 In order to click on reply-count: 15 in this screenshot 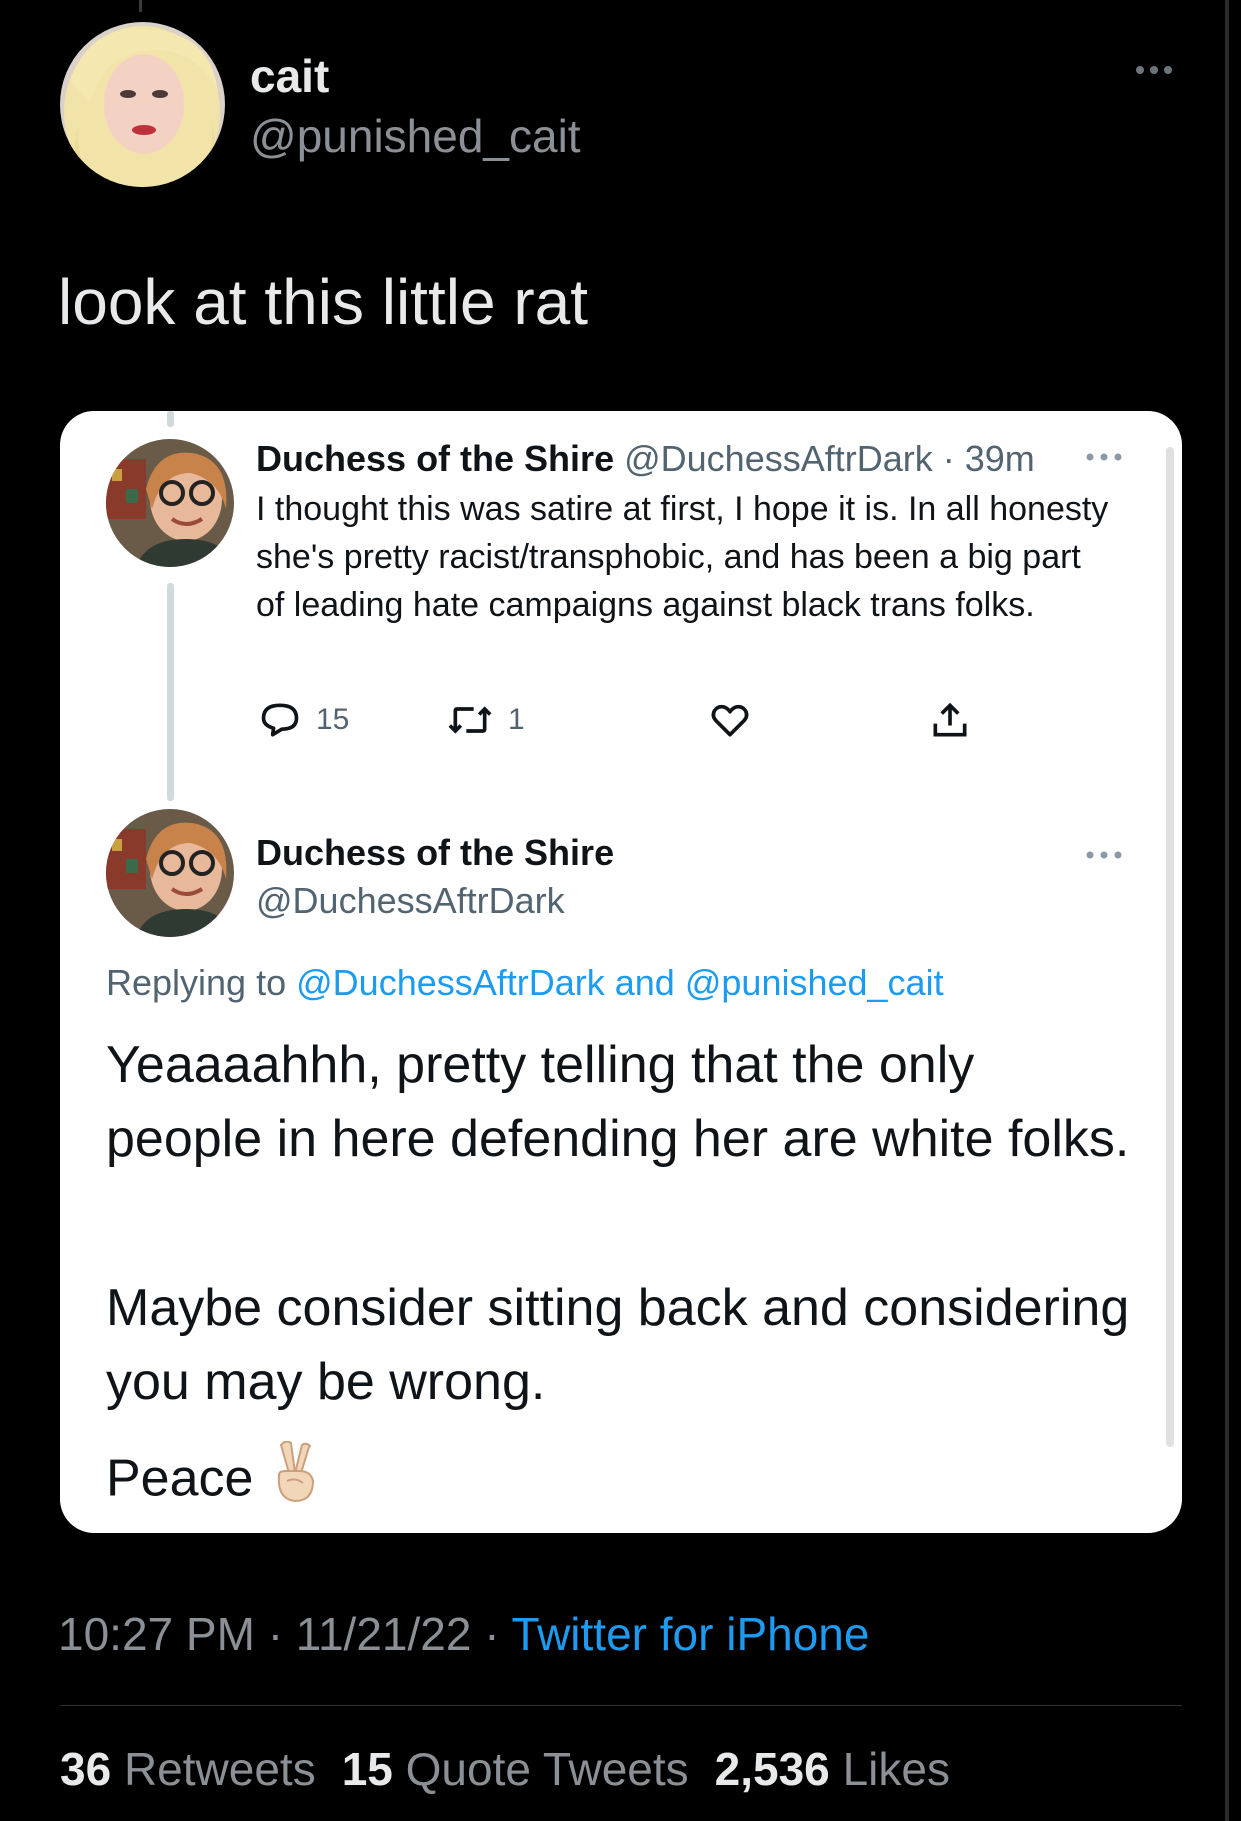, I will do `click(333, 719)`.